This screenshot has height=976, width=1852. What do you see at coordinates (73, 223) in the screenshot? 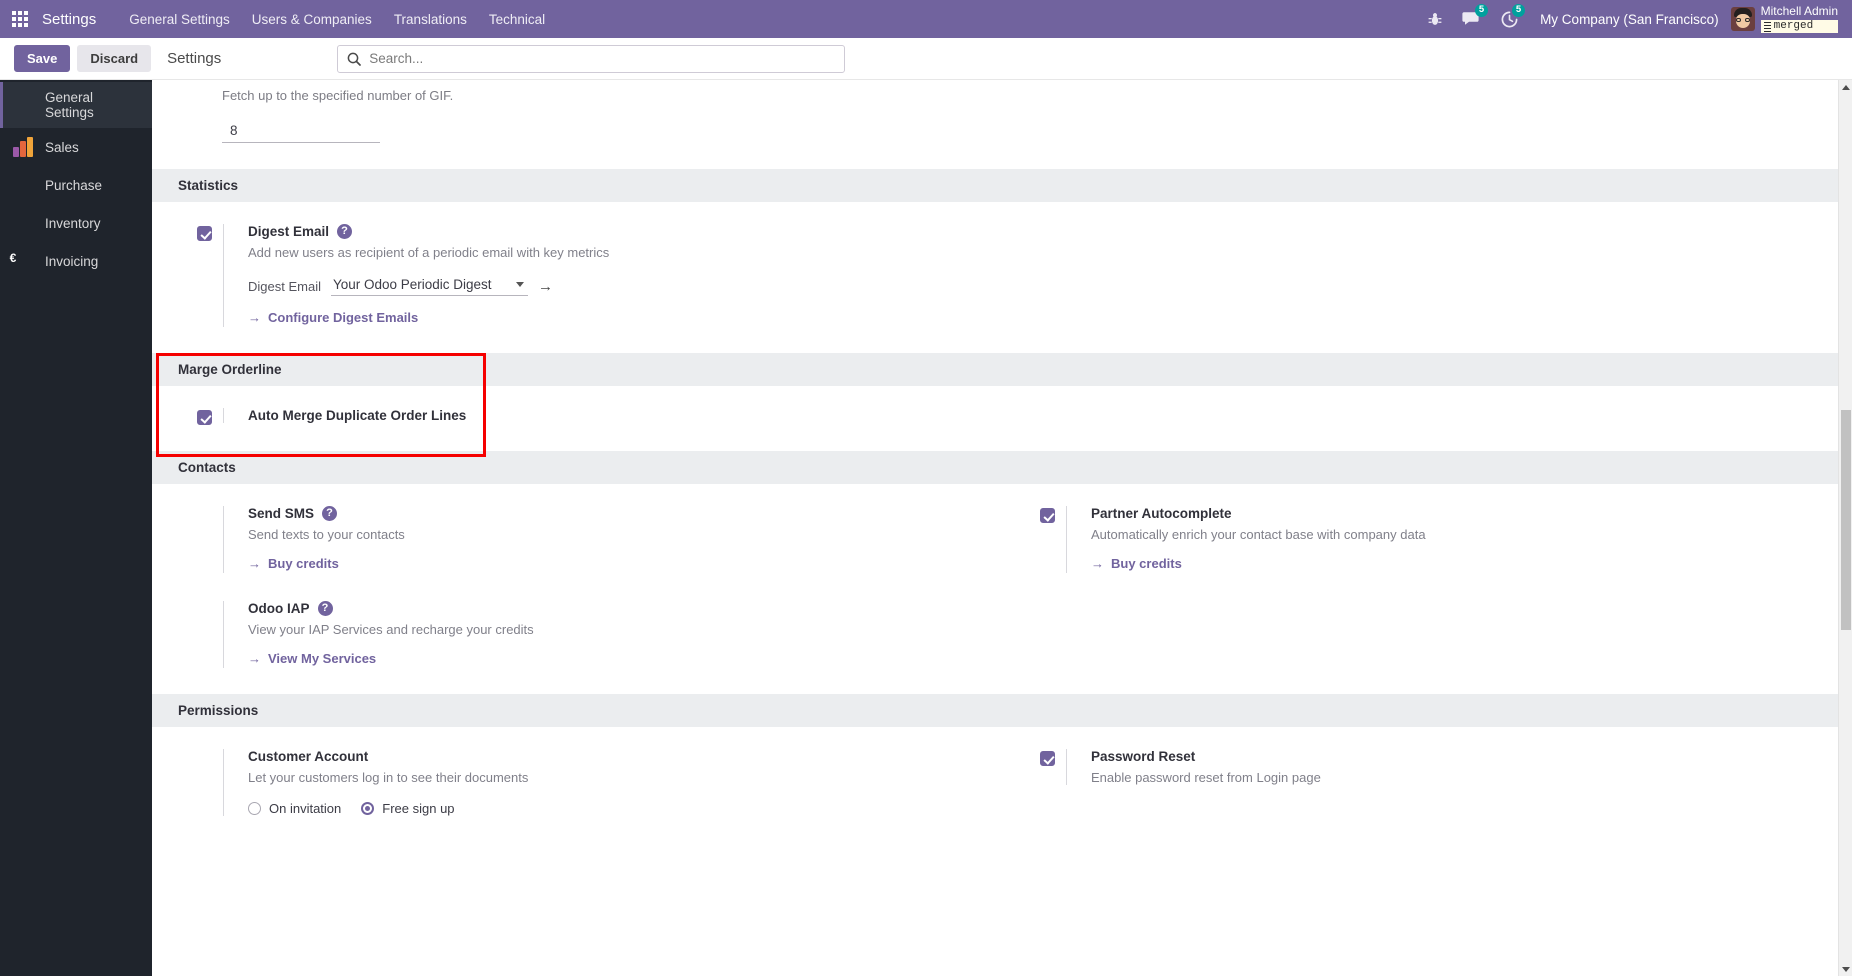
I see `sidebar-item-label: Inventory` at bounding box center [73, 223].